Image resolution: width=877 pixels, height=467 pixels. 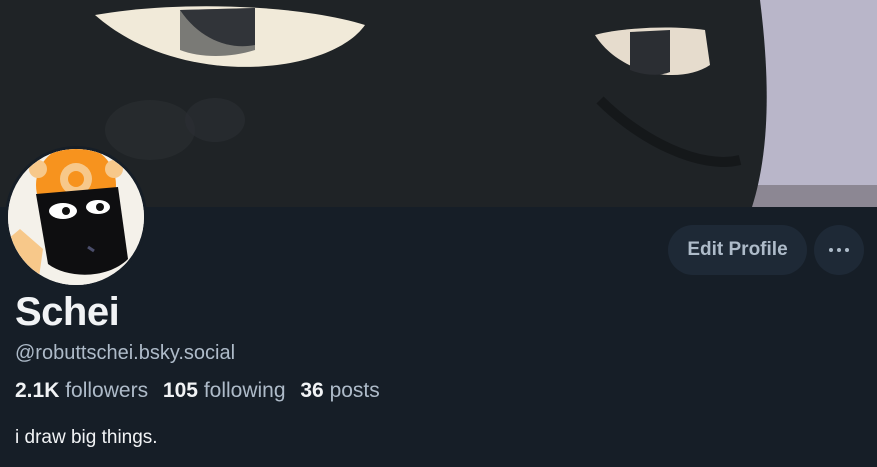 I want to click on profile-avatar, so click(x=76, y=217).